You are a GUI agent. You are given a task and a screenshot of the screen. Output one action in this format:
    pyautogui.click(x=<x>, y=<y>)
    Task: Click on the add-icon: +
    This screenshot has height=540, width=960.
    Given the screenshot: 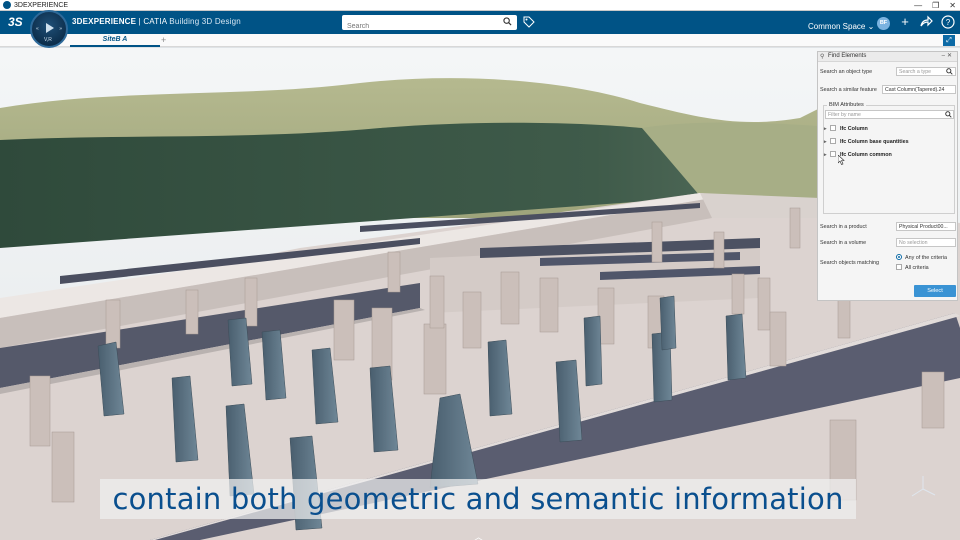 What is the action you would take?
    pyautogui.click(x=905, y=22)
    